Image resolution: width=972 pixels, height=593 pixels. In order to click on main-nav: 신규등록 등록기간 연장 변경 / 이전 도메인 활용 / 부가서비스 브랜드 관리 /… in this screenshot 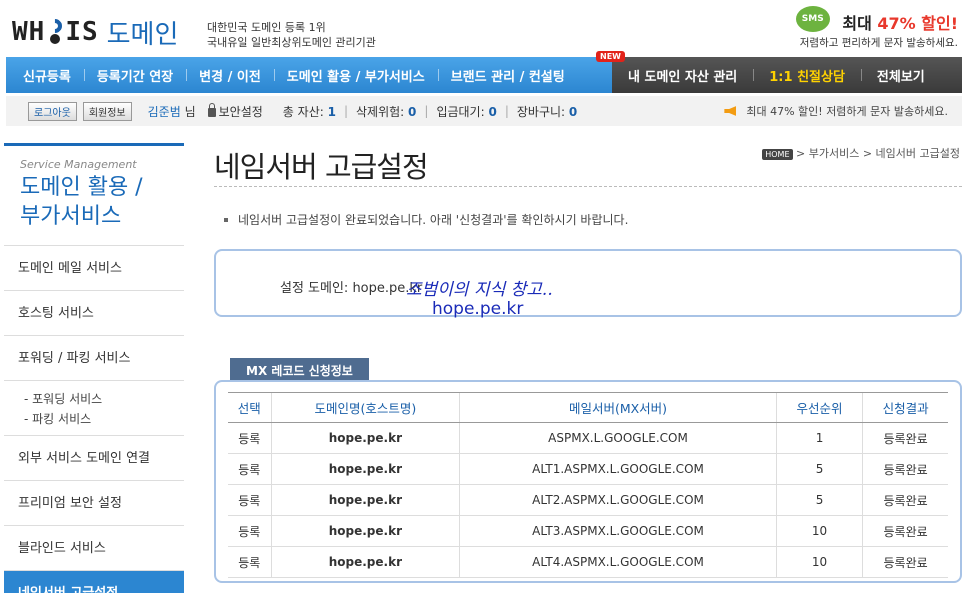, I will do `click(484, 72)`.